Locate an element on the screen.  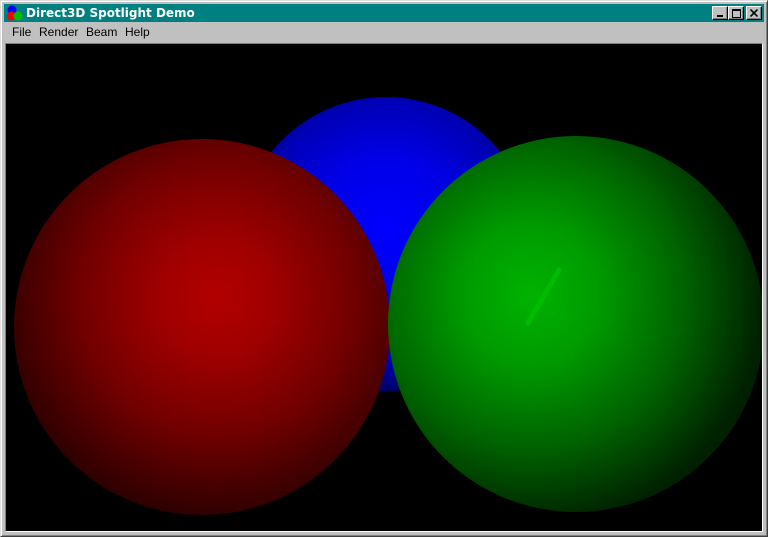
minimize-button is located at coordinates (720, 13).